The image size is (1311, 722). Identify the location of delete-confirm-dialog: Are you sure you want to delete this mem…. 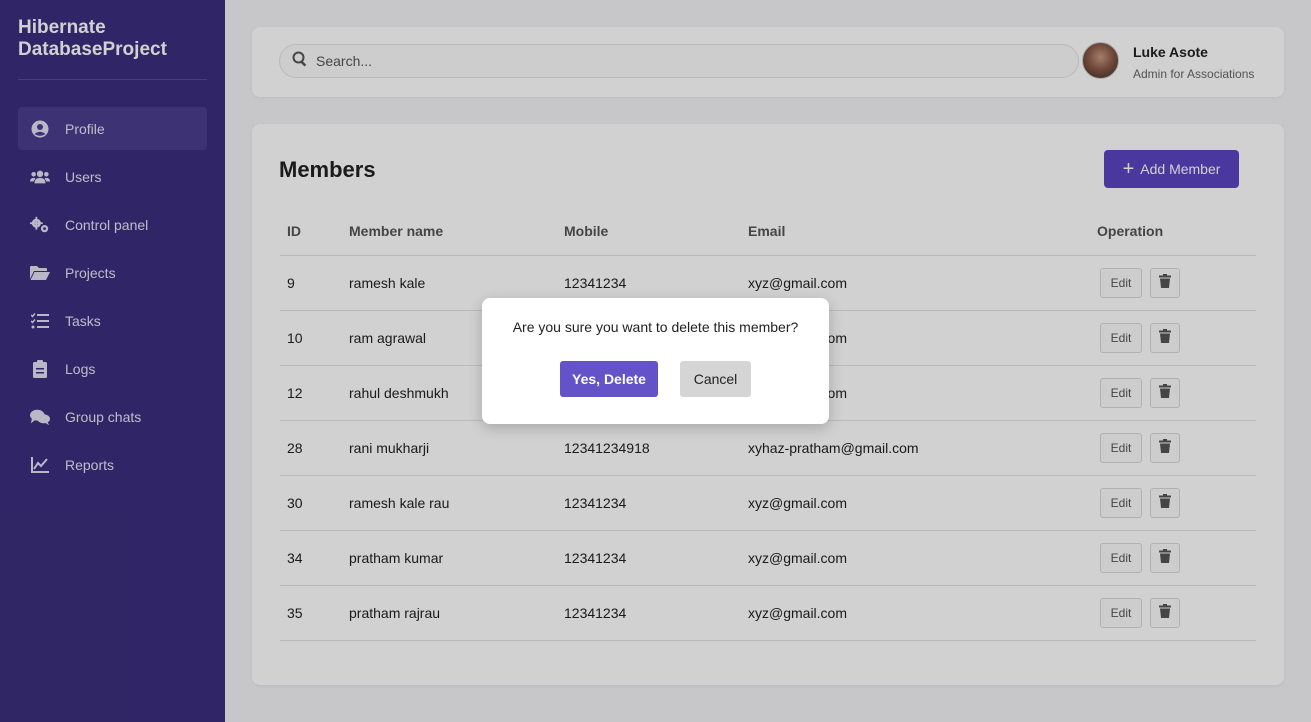
(655, 361).